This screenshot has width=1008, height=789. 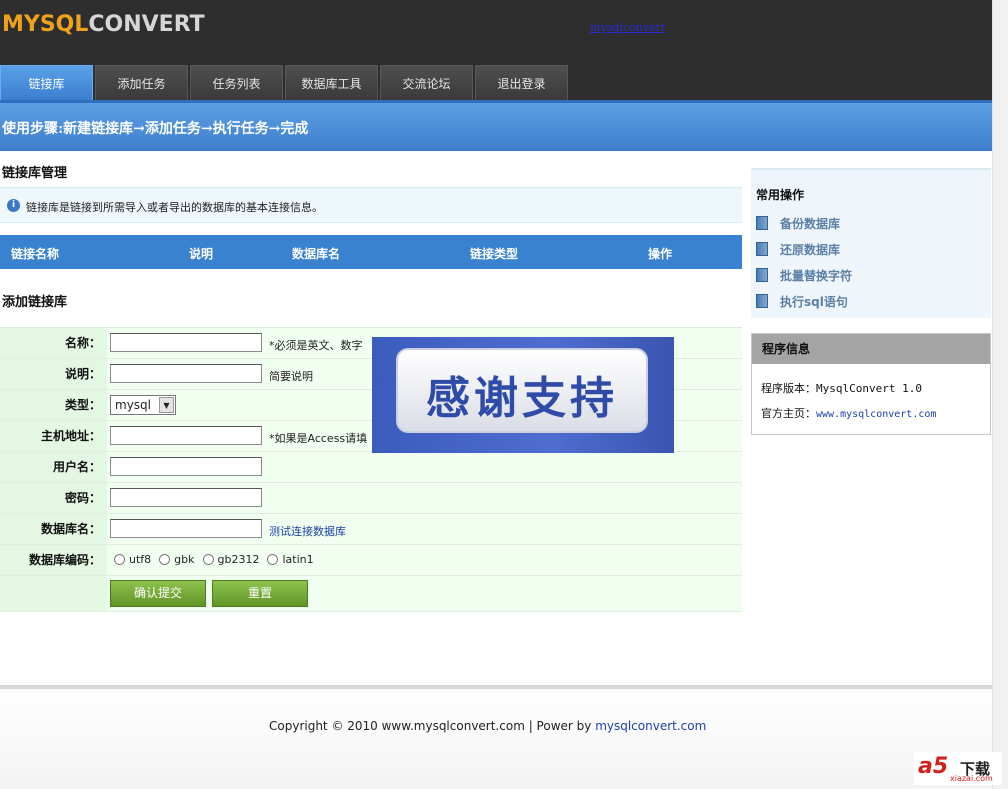 What do you see at coordinates (53, 593) in the screenshot?
I see `buttons-label-cell` at bounding box center [53, 593].